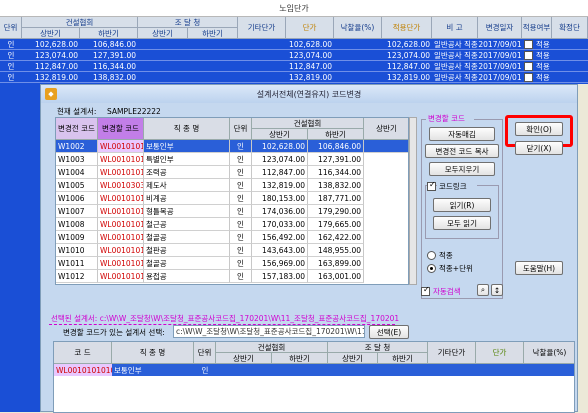 This screenshot has height=413, width=588. I want to click on col-procure-h1: 상반기, so click(386, 129).